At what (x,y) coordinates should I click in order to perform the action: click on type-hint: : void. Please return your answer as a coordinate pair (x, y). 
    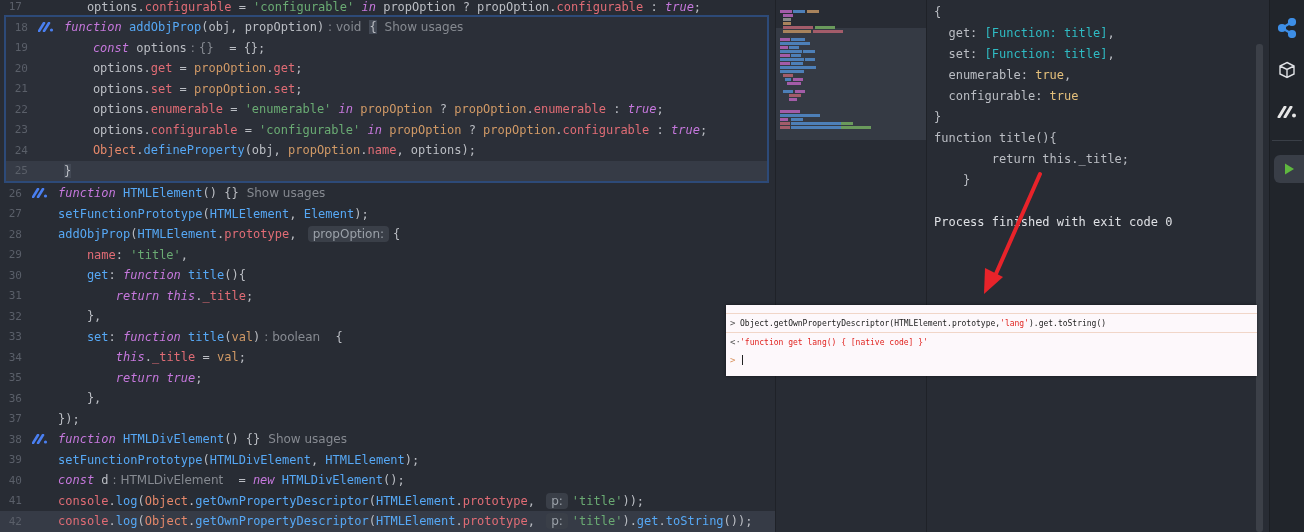
    Looking at the image, I should click on (345, 27).